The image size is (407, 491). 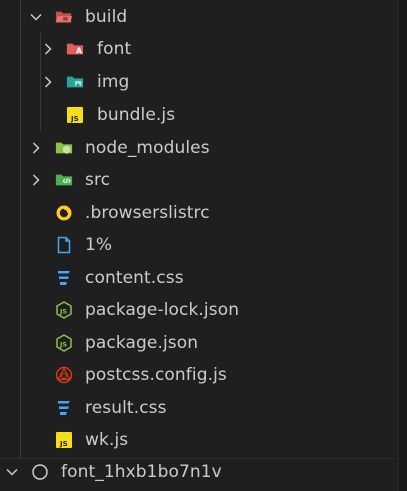 I want to click on panel-border, so click(x=398, y=245).